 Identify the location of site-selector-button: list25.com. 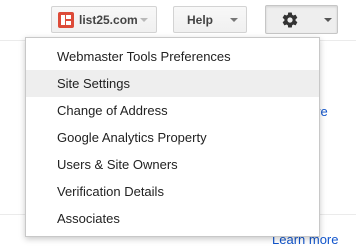
(104, 19).